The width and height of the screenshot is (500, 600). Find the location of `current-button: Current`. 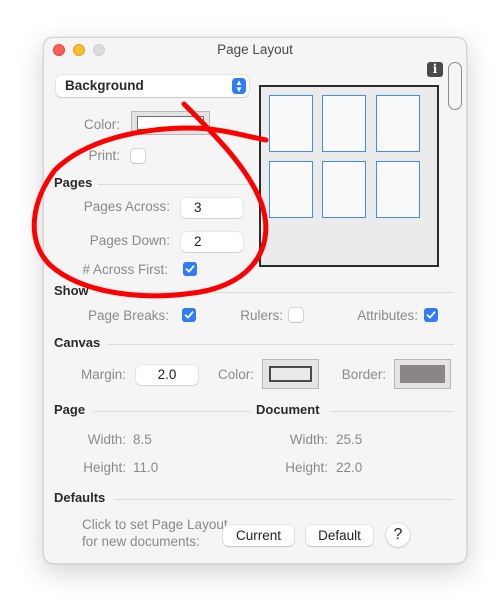

current-button: Current is located at coordinates (258, 535).